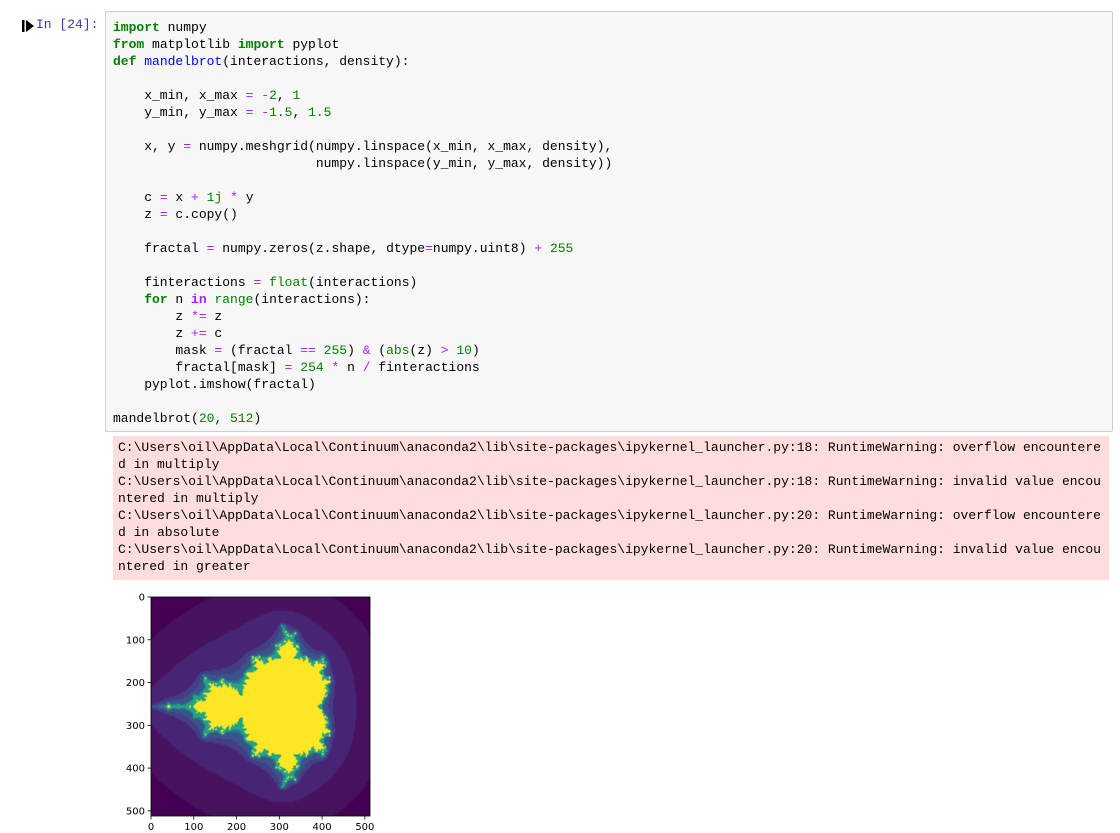 This screenshot has width=1120, height=833. Describe the element at coordinates (222, 112) in the screenshot. I see `code-line: y_min, y_max = -1.5, 1.5` at that location.